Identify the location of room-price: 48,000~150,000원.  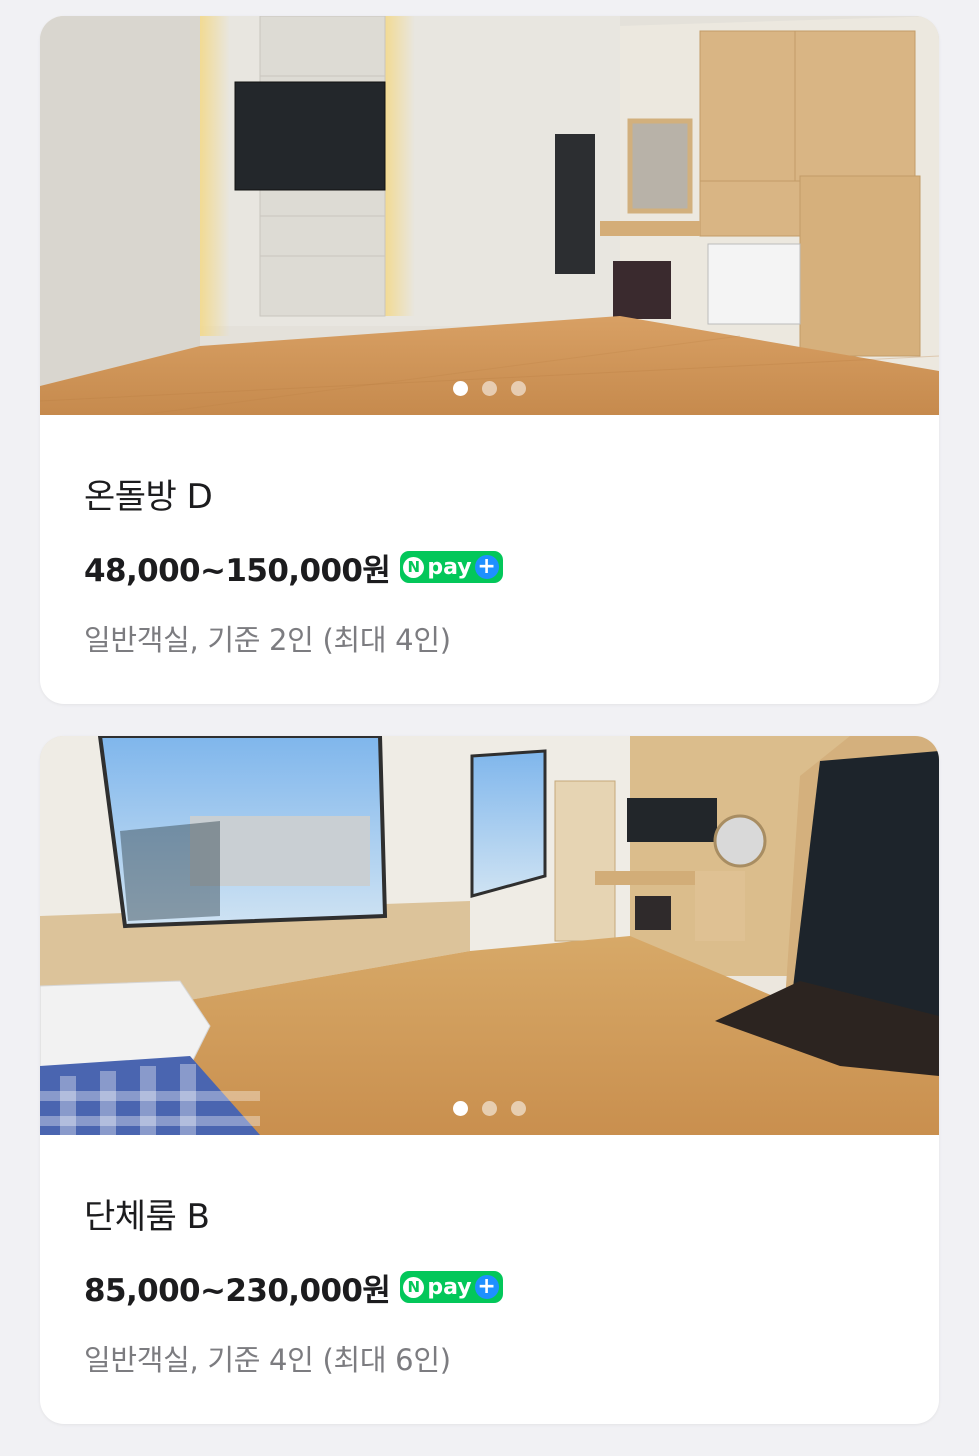
(237, 570).